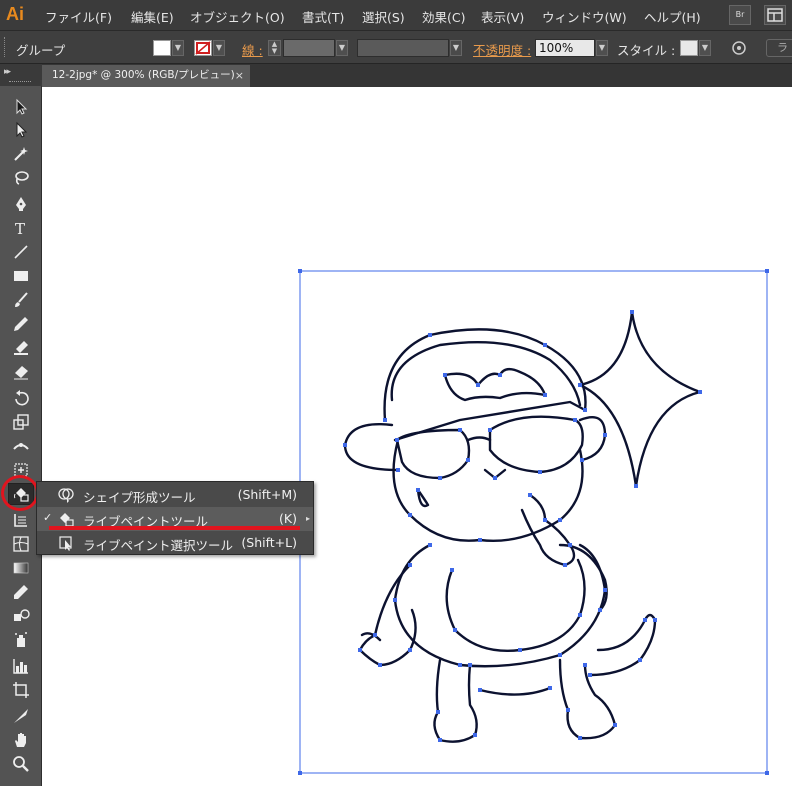 The image size is (792, 786). I want to click on checkmark-icon: ✓, so click(48, 517).